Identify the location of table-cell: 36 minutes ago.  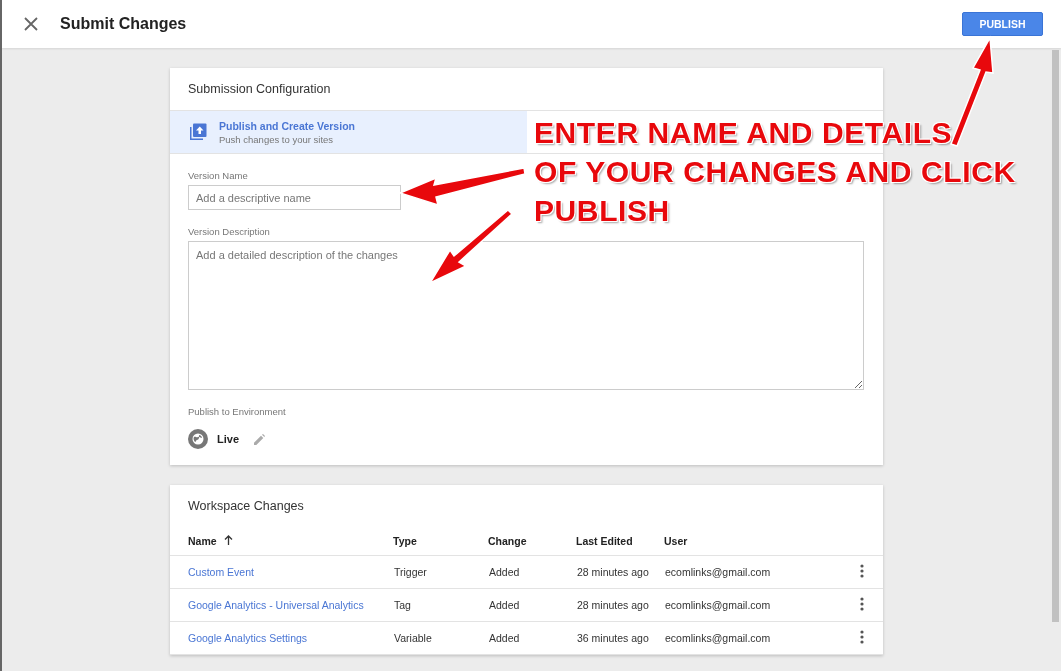
(613, 638).